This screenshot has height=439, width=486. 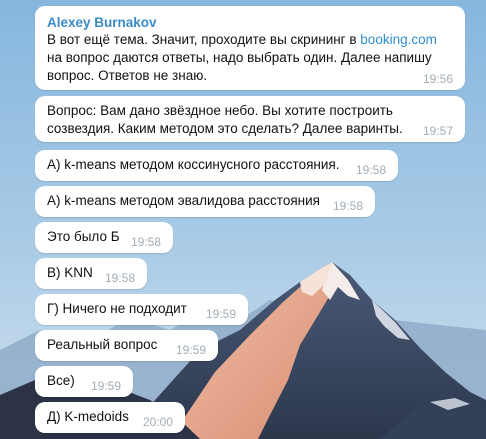 I want to click on message-link: booking.com, so click(x=398, y=39).